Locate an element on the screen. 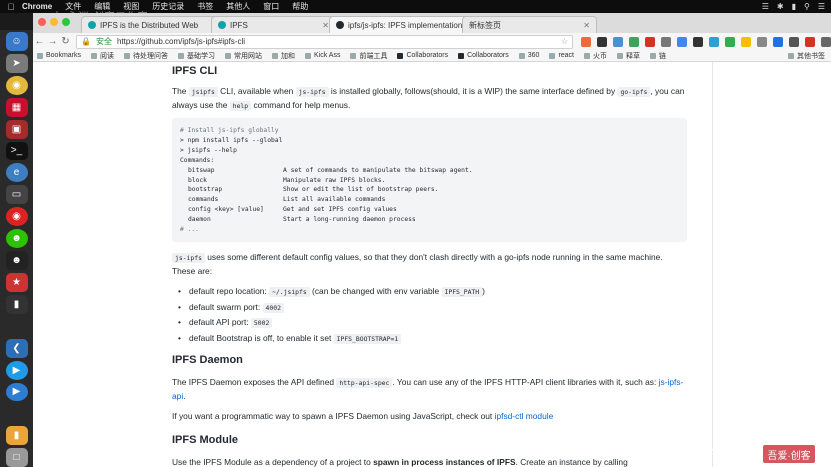 Image resolution: width=831 pixels, height=467 pixels. back-button: ← is located at coordinates (39, 41).